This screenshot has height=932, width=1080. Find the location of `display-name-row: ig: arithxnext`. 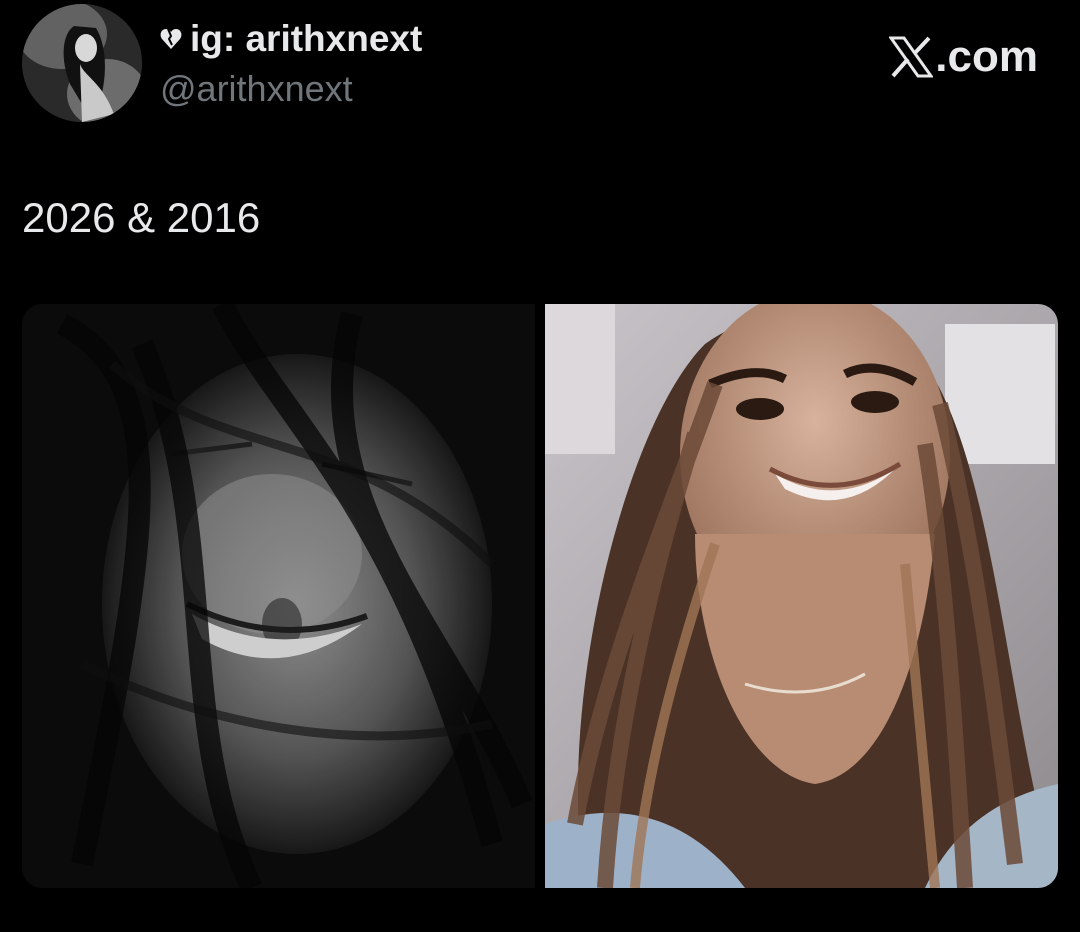

display-name-row: ig: arithxnext is located at coordinates (291, 39).